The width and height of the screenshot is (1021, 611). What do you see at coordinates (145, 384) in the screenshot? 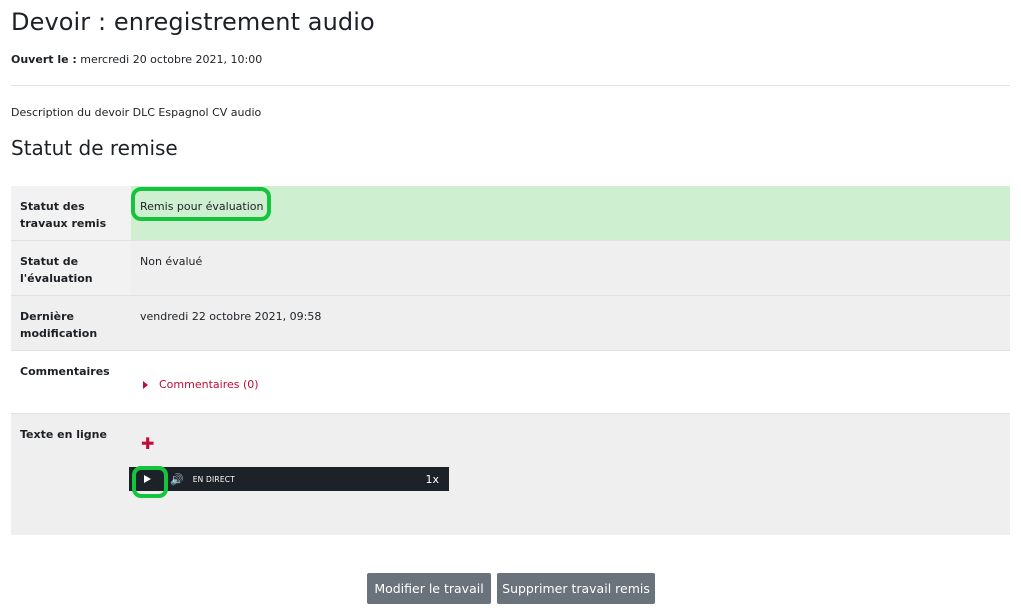
I see `caret-right-icon` at bounding box center [145, 384].